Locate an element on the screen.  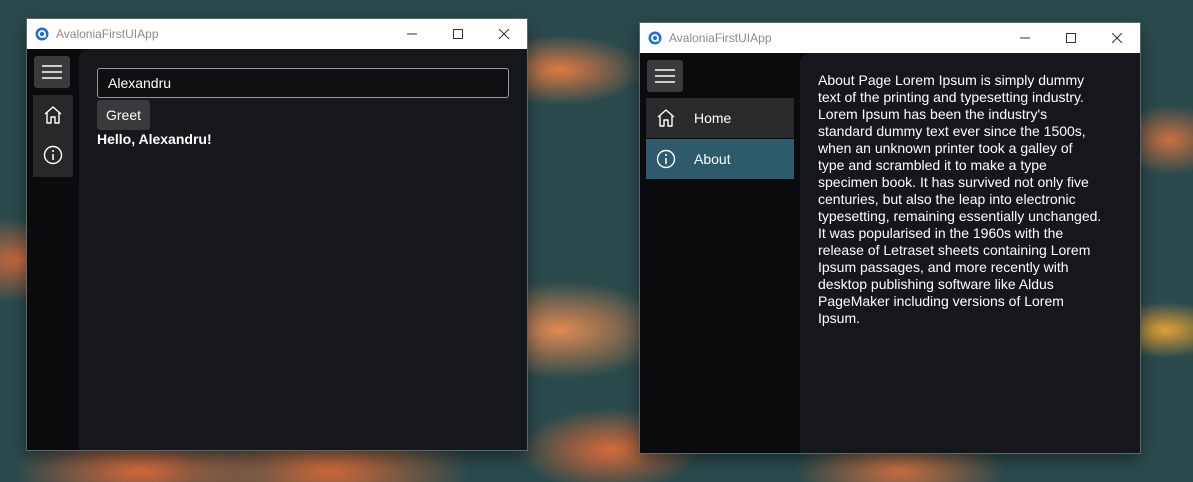
about-line: About Page Lorem Ipsum is simply dummy is located at coordinates (951, 80).